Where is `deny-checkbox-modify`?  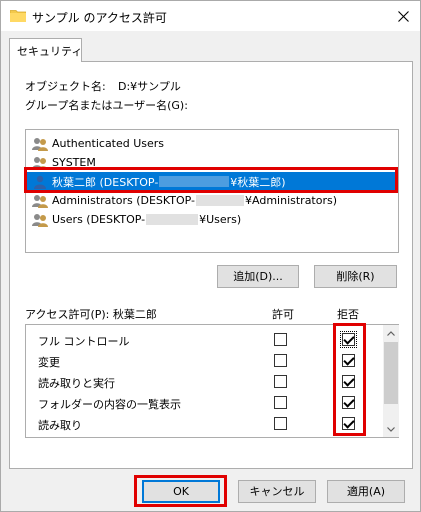 deny-checkbox-modify is located at coordinates (348, 360).